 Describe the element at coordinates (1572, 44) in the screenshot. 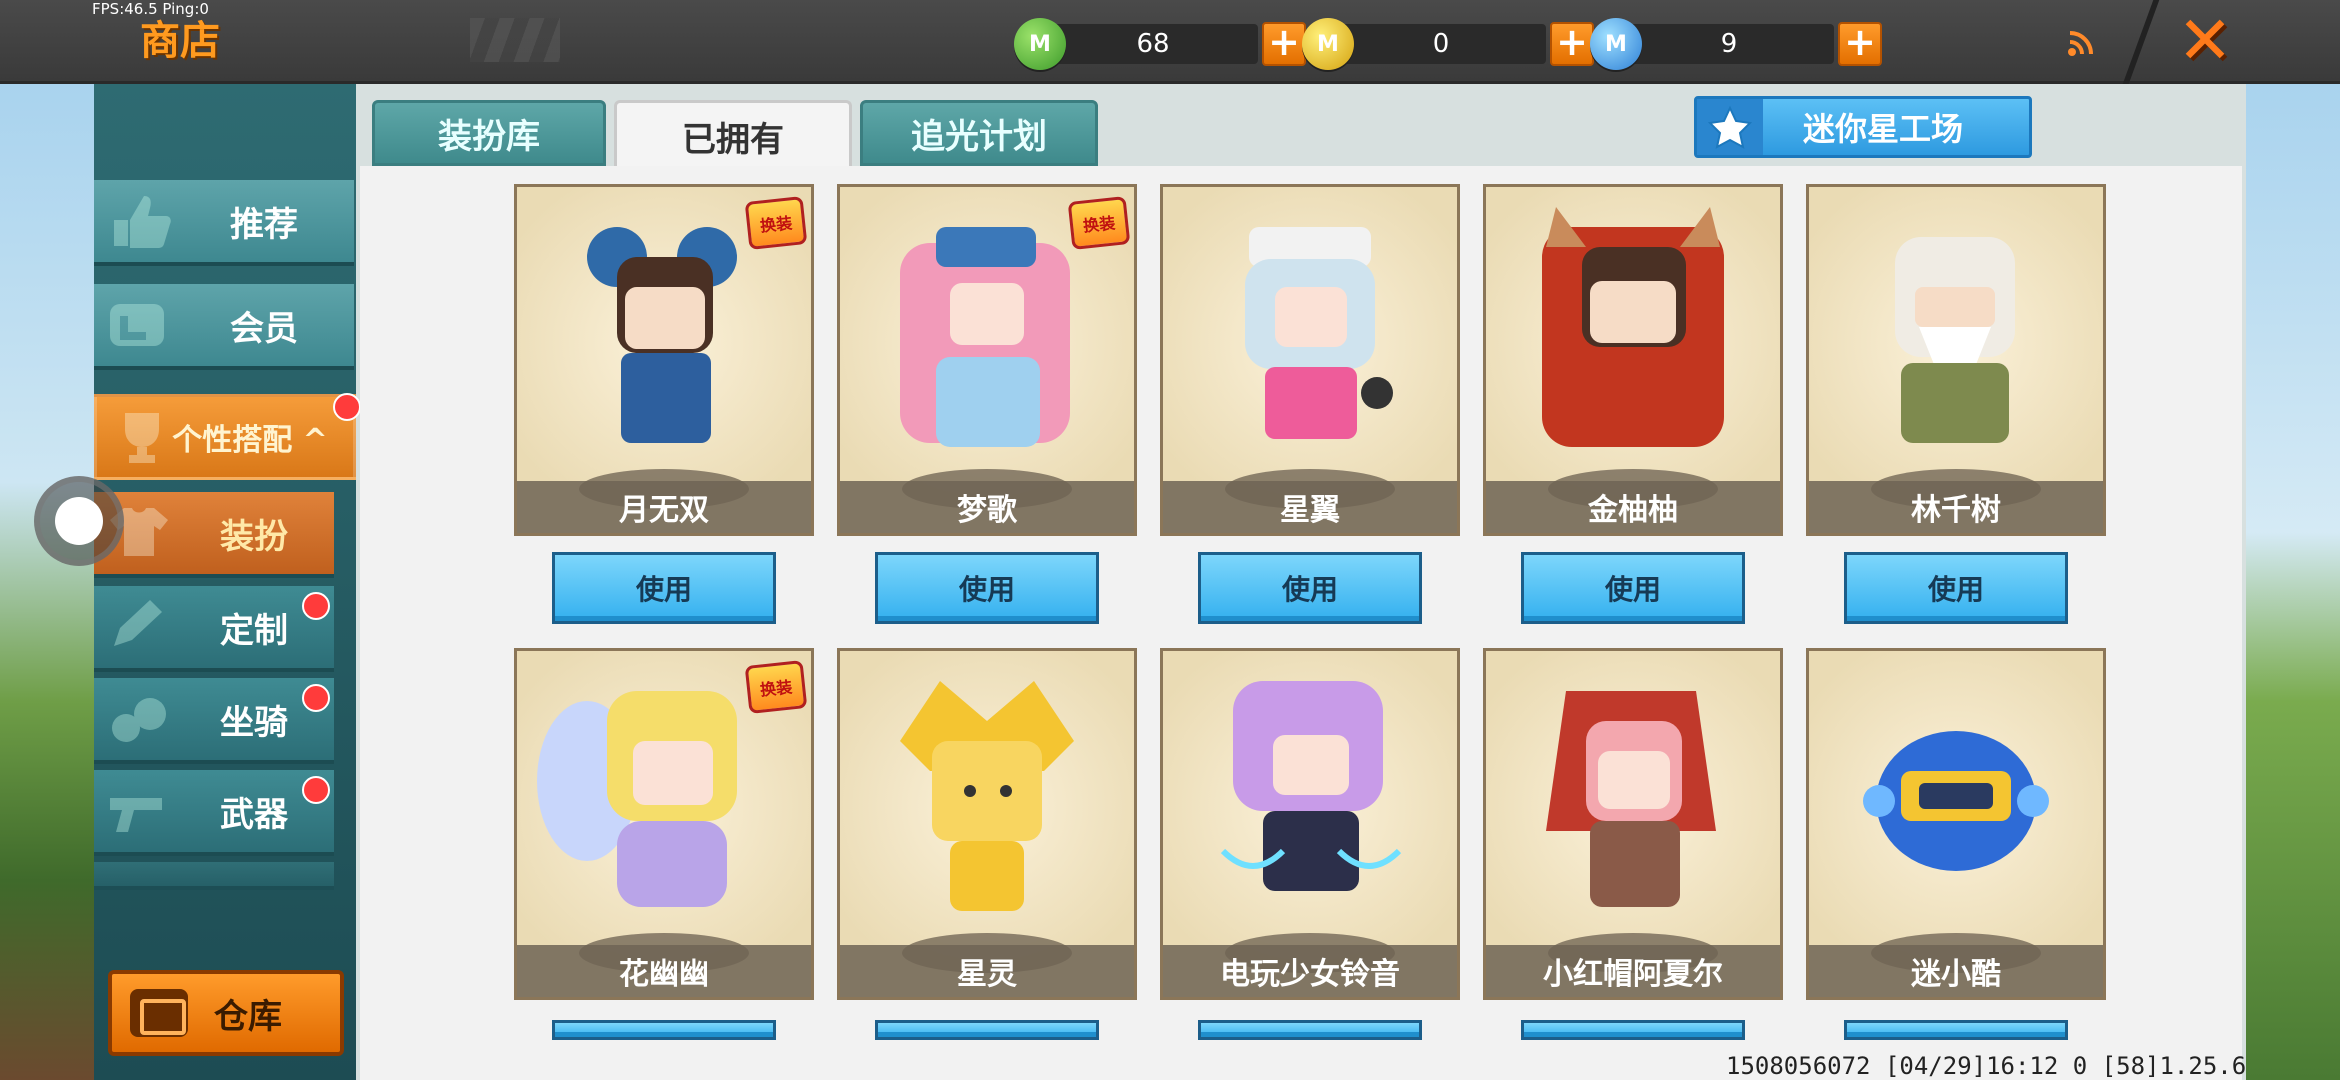

I see `add-gold-coin-button: +` at that location.